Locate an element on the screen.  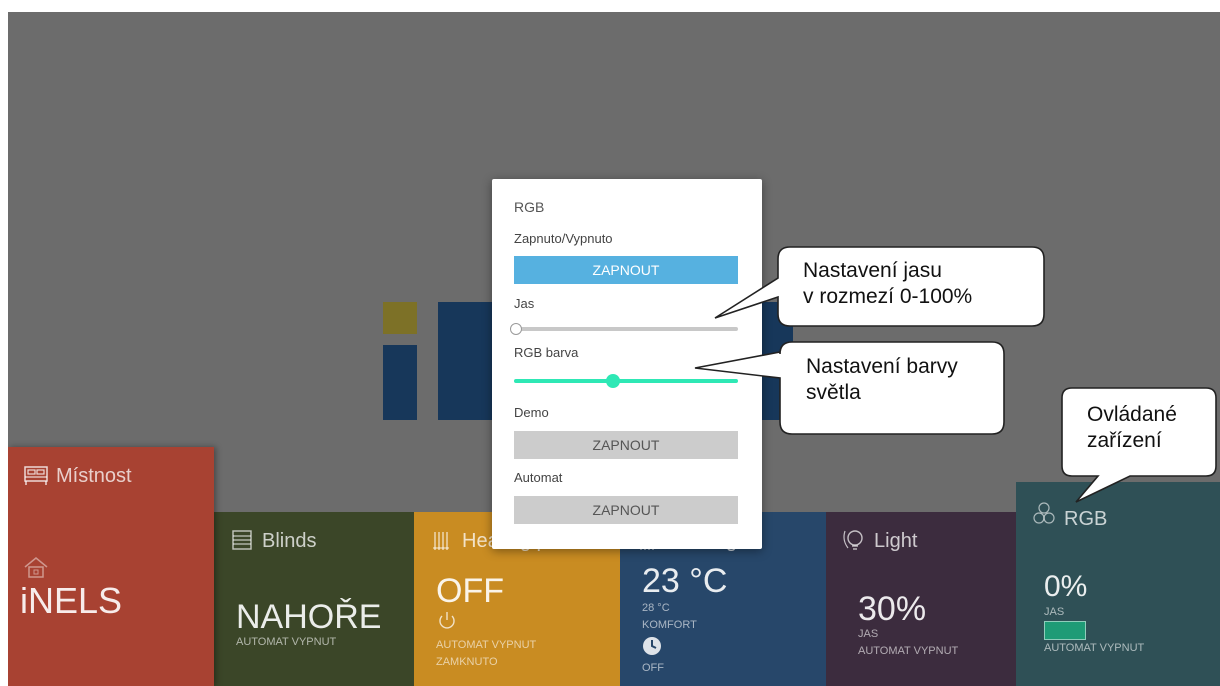
callout-line: světla is located at coordinates (833, 392).